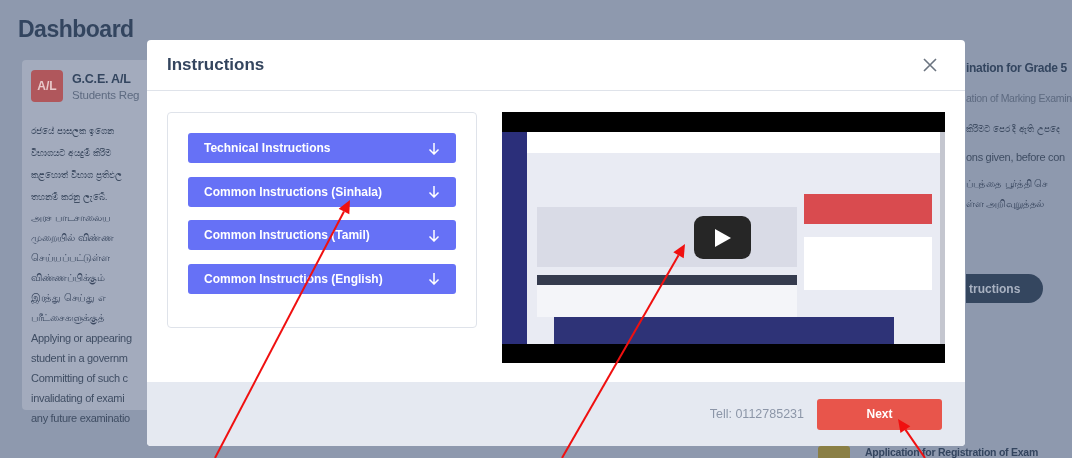 This screenshot has height=458, width=1072. Describe the element at coordinates (930, 65) in the screenshot. I see `close-icon` at that location.